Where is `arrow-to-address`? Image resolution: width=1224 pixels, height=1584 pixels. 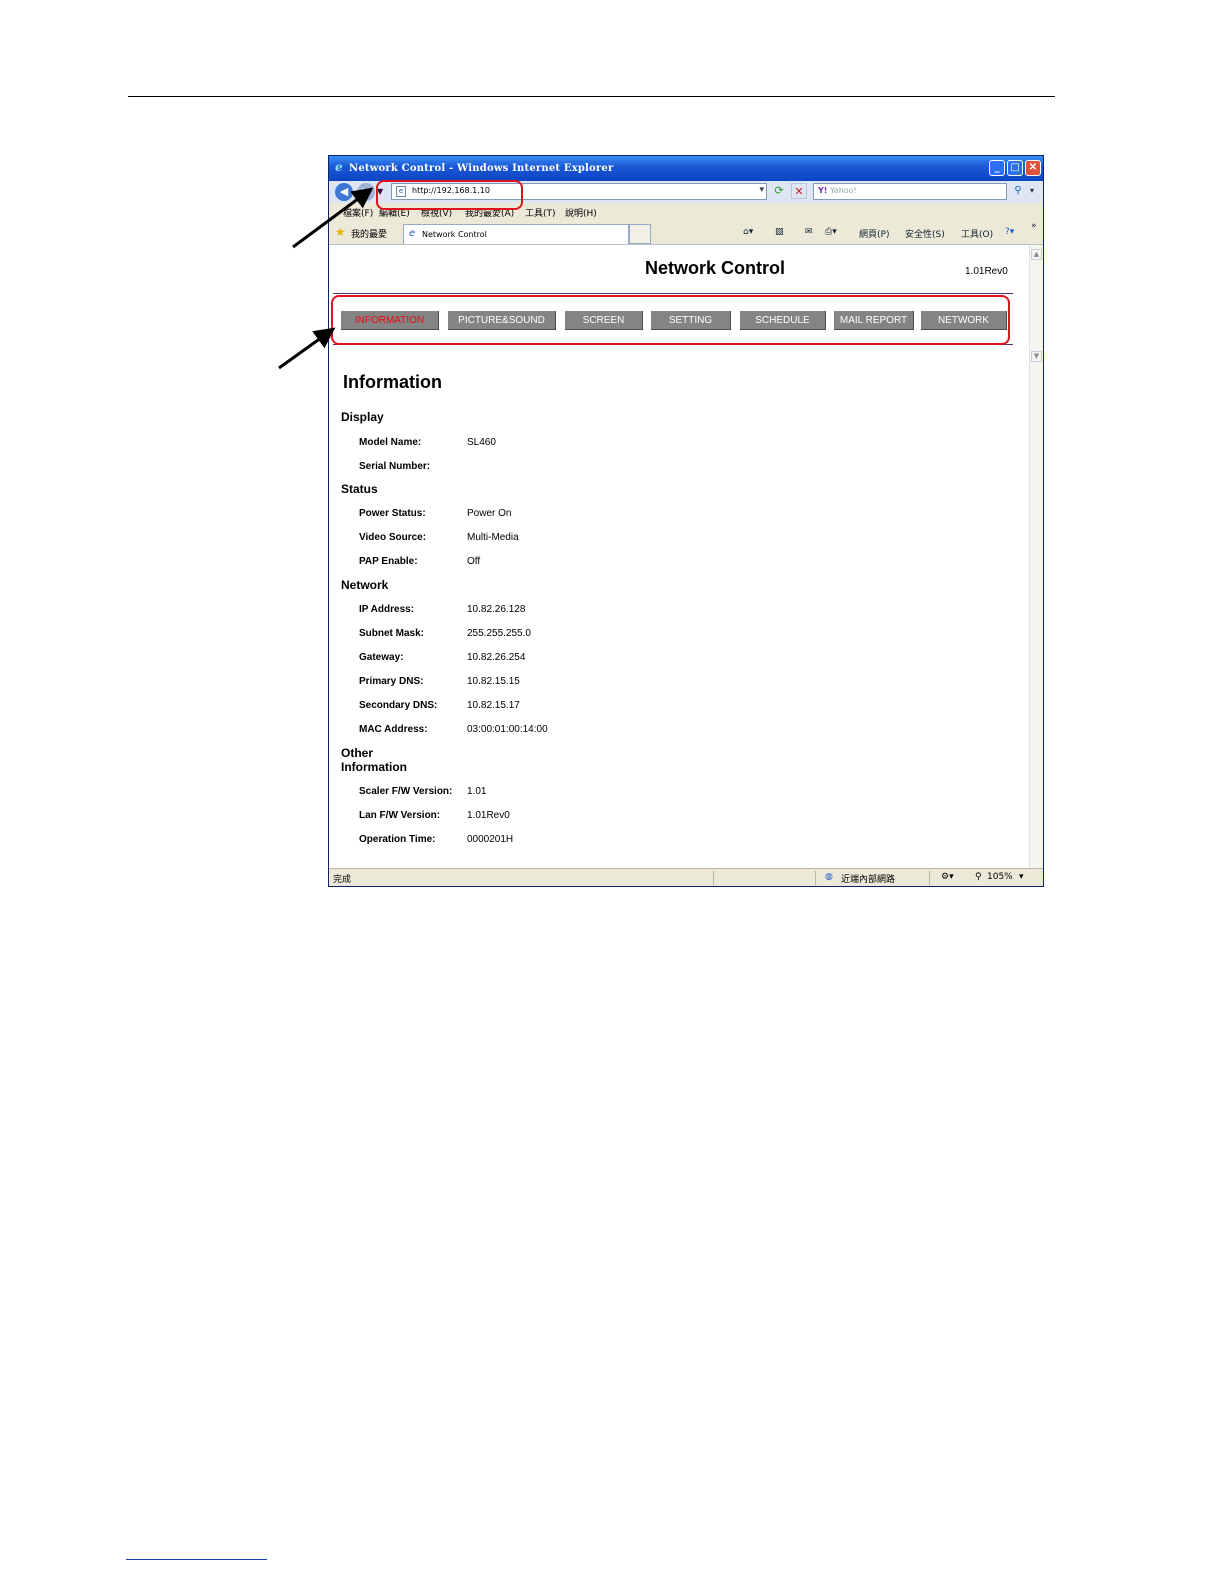
arrow-to-address is located at coordinates (333, 218).